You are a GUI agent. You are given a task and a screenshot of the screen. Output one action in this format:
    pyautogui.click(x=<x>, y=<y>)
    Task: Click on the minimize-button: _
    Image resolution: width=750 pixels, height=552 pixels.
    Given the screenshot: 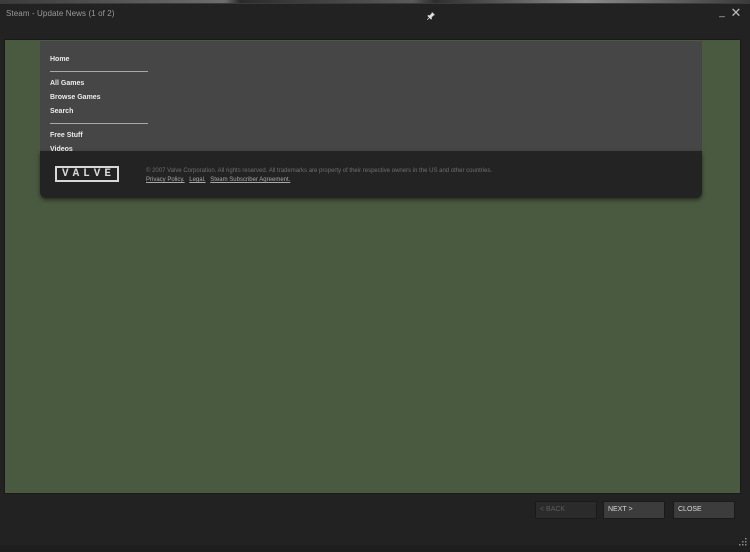 What is the action you would take?
    pyautogui.click(x=722, y=13)
    